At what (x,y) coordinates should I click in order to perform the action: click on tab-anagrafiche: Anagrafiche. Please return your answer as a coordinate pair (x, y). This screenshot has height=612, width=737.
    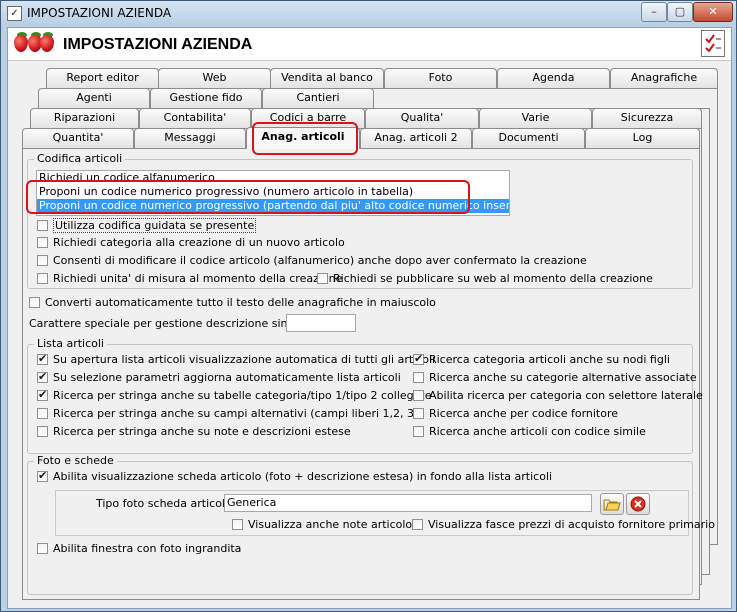
    Looking at the image, I should click on (664, 78).